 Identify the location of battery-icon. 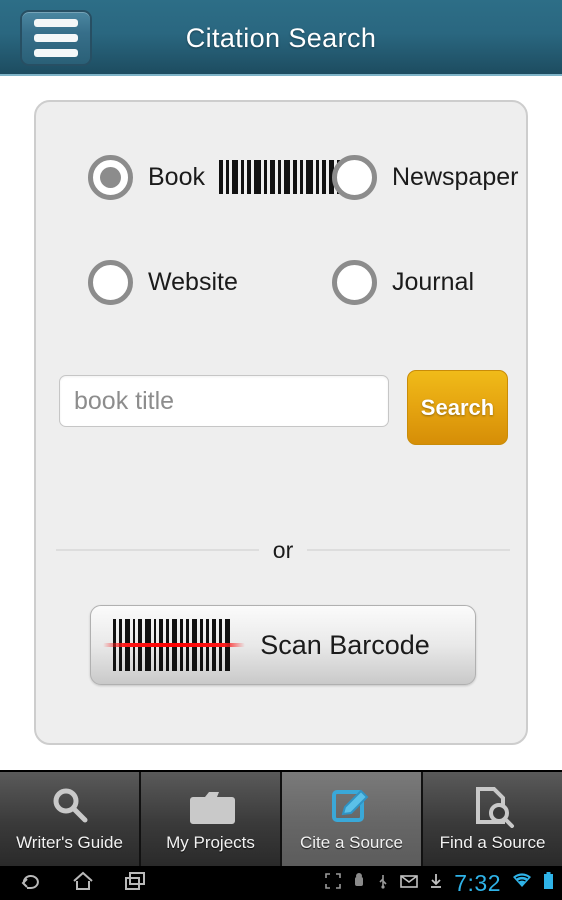
(548, 883).